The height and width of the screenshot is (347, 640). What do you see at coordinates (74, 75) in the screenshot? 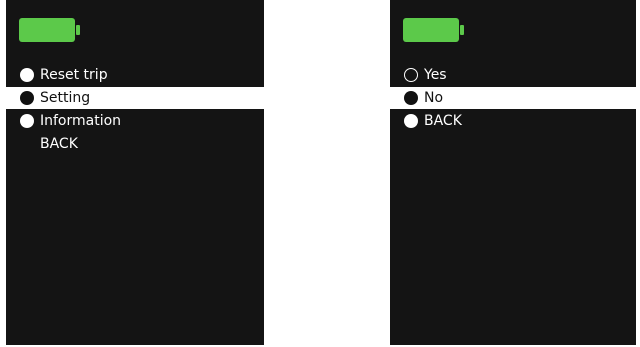
I see `menu-item-label: Reset trip` at bounding box center [74, 75].